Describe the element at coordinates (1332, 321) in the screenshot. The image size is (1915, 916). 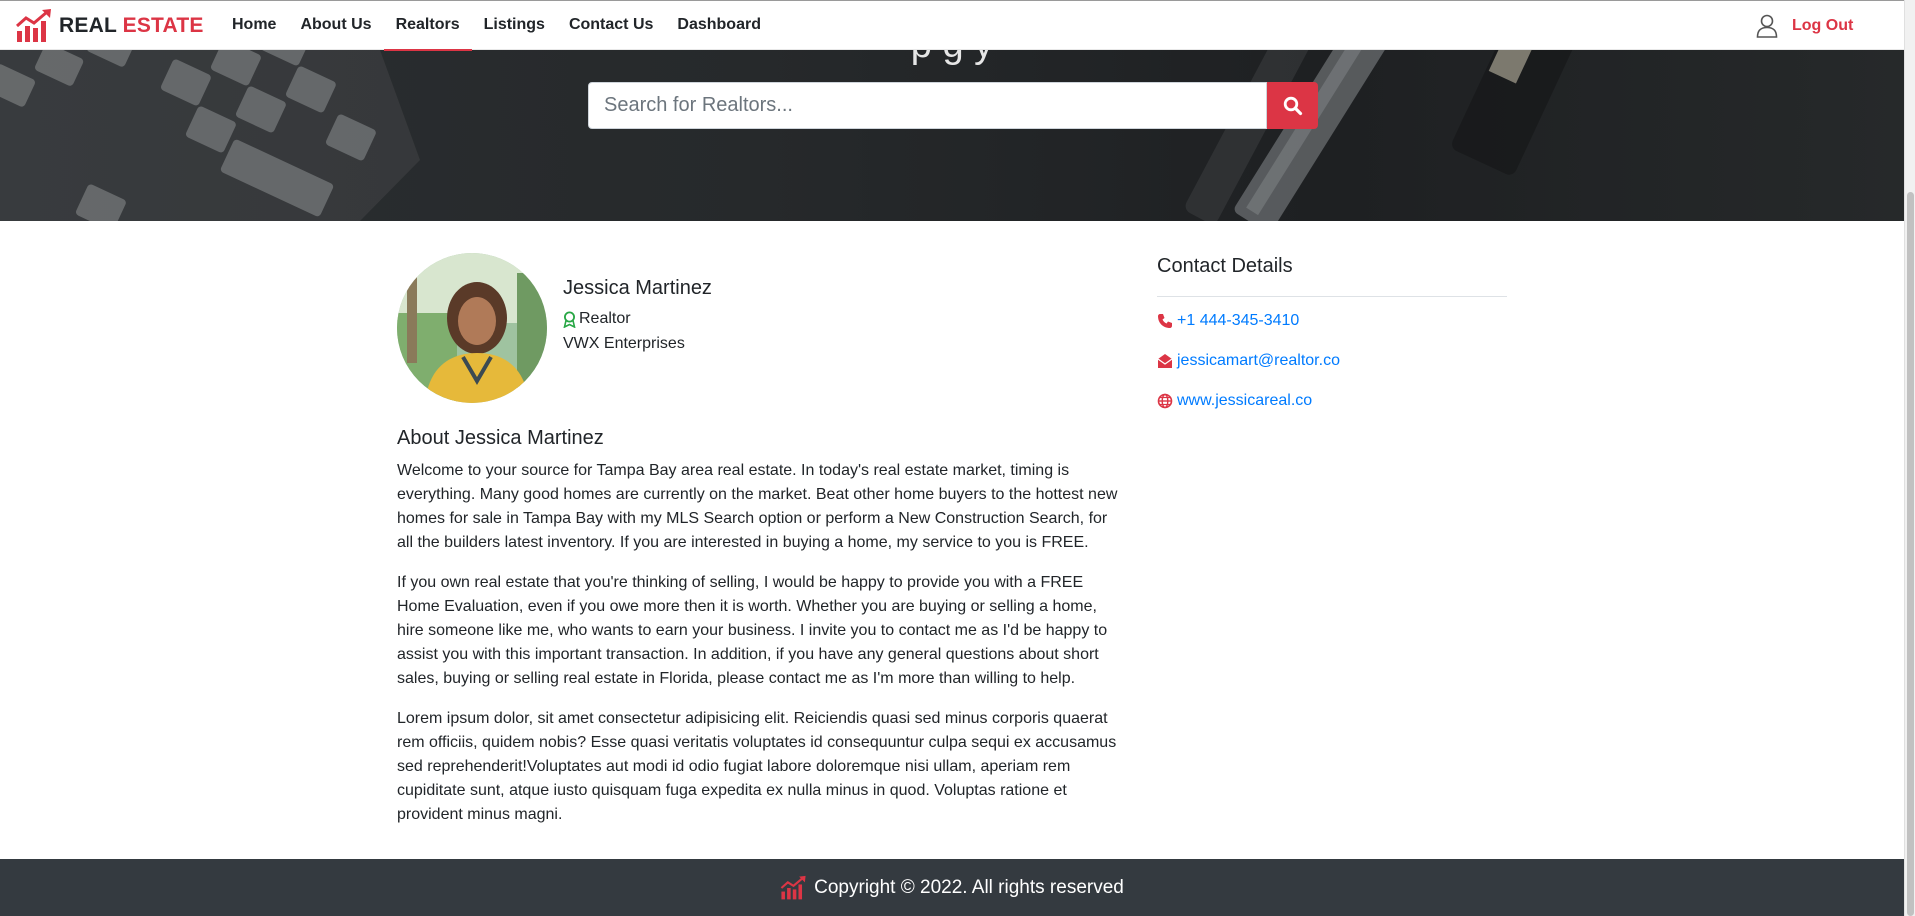
I see `contact-phone: +1 444-345-3410` at that location.